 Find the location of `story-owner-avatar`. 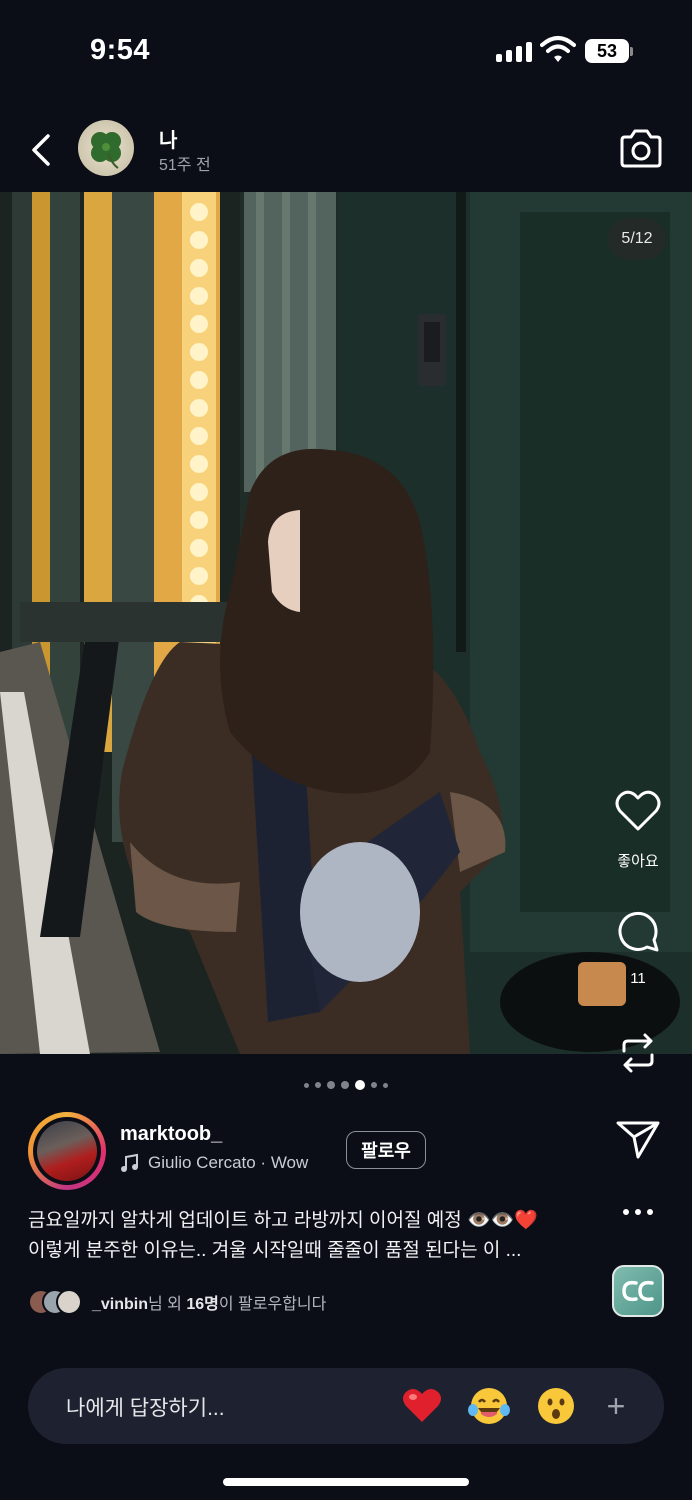

story-owner-avatar is located at coordinates (106, 148).